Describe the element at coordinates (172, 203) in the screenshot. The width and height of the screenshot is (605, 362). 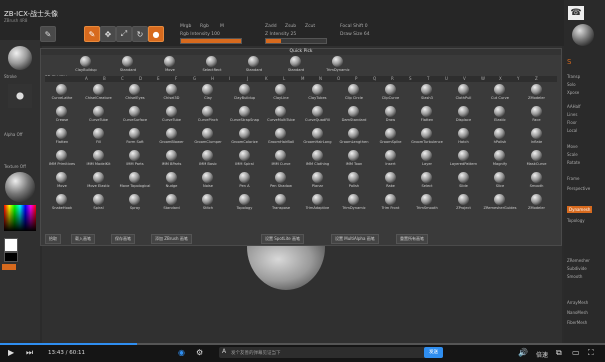
I see `brush-cell: Standard` at that location.